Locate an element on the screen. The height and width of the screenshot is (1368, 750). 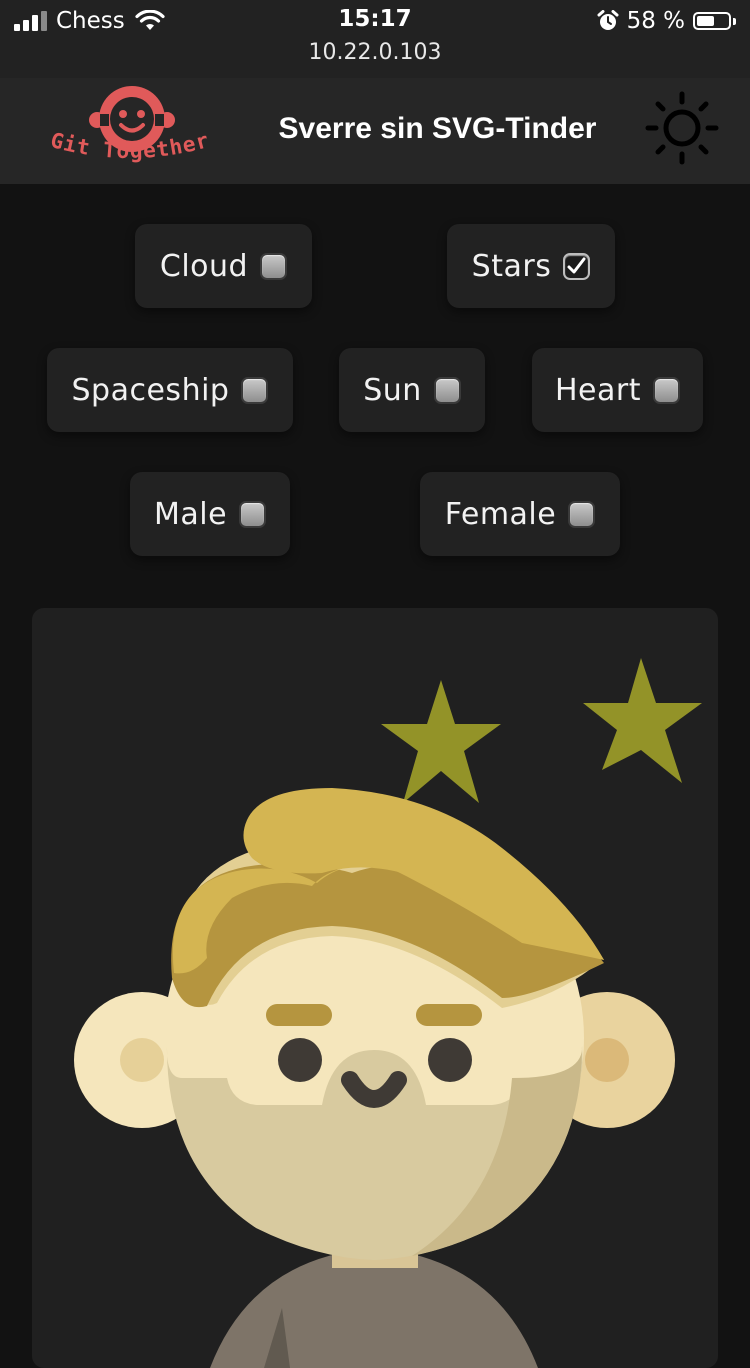
battery-percent: 58 % is located at coordinates (655, 21).